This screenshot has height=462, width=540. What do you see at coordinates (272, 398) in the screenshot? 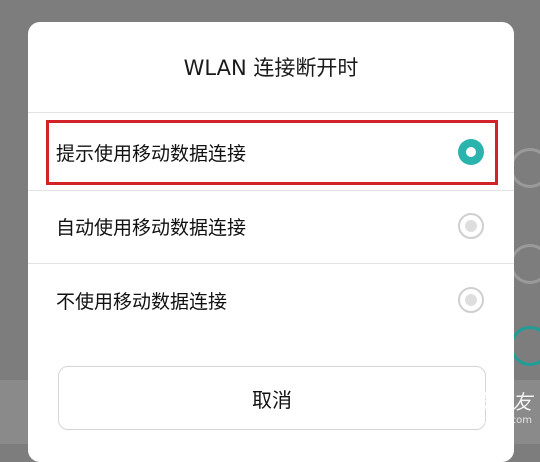
I see `cancel-button: 取消` at bounding box center [272, 398].